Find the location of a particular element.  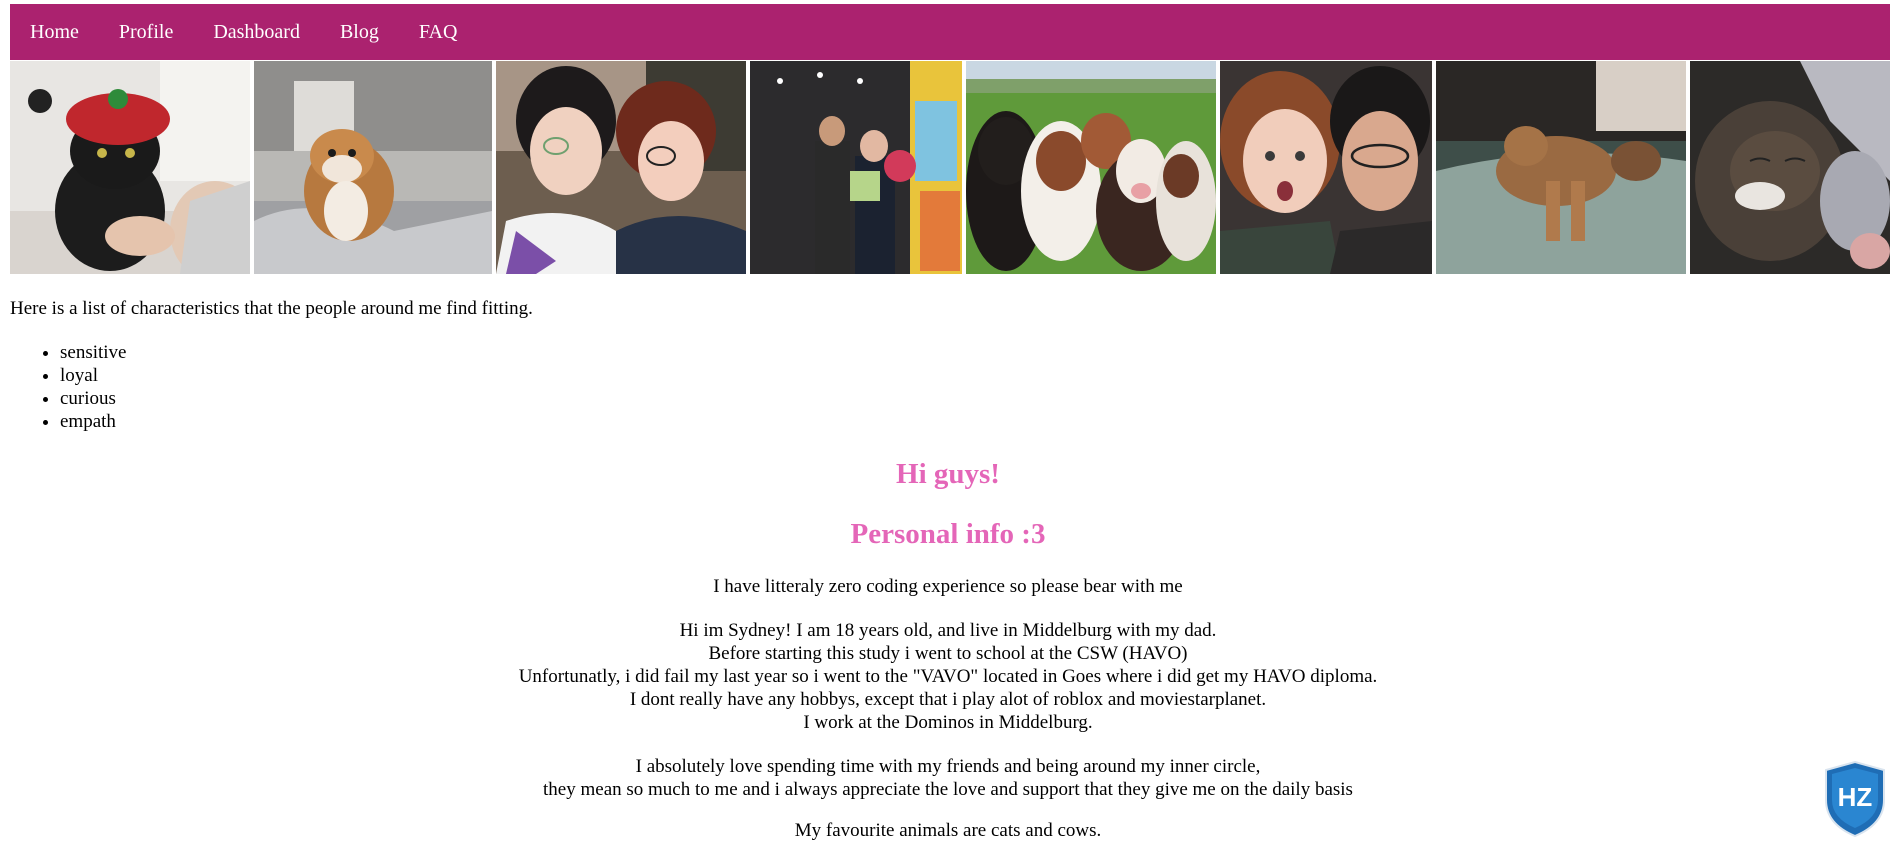

logo-text: HZ is located at coordinates (1855, 797).